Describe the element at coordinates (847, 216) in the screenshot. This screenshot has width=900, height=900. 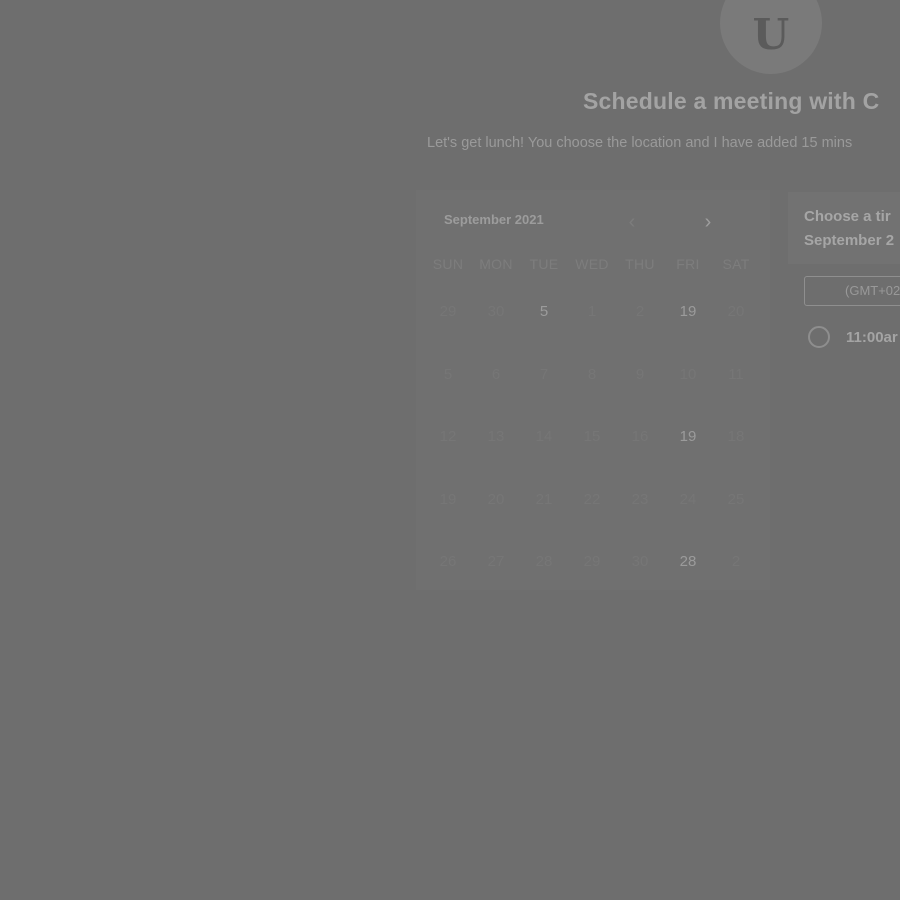
I see `choose-time-heading: Choose a tir` at that location.